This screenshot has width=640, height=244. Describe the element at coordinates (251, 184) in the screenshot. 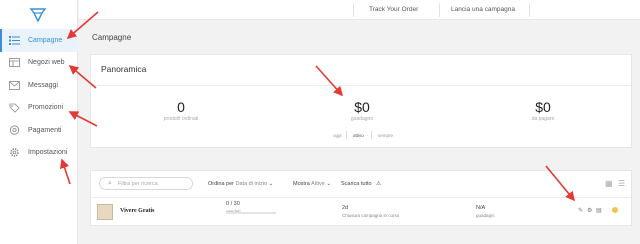

I see `sort-value: Data di inizio` at that location.